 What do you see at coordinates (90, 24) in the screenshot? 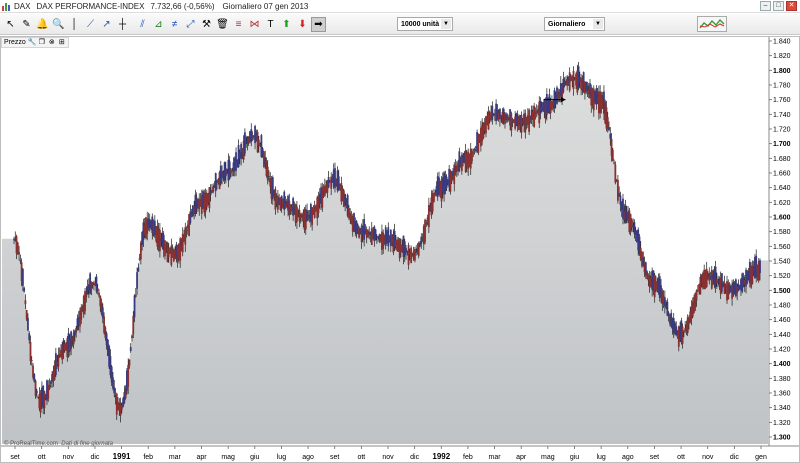
I see `trendline-icon: ⟋` at bounding box center [90, 24].